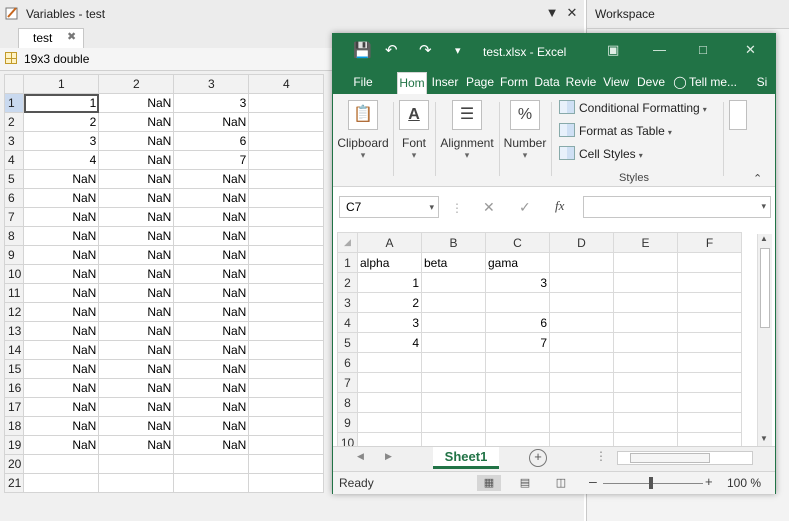 This screenshot has height=521, width=789. What do you see at coordinates (581, 242) in the screenshot?
I see `column-header: D` at bounding box center [581, 242].